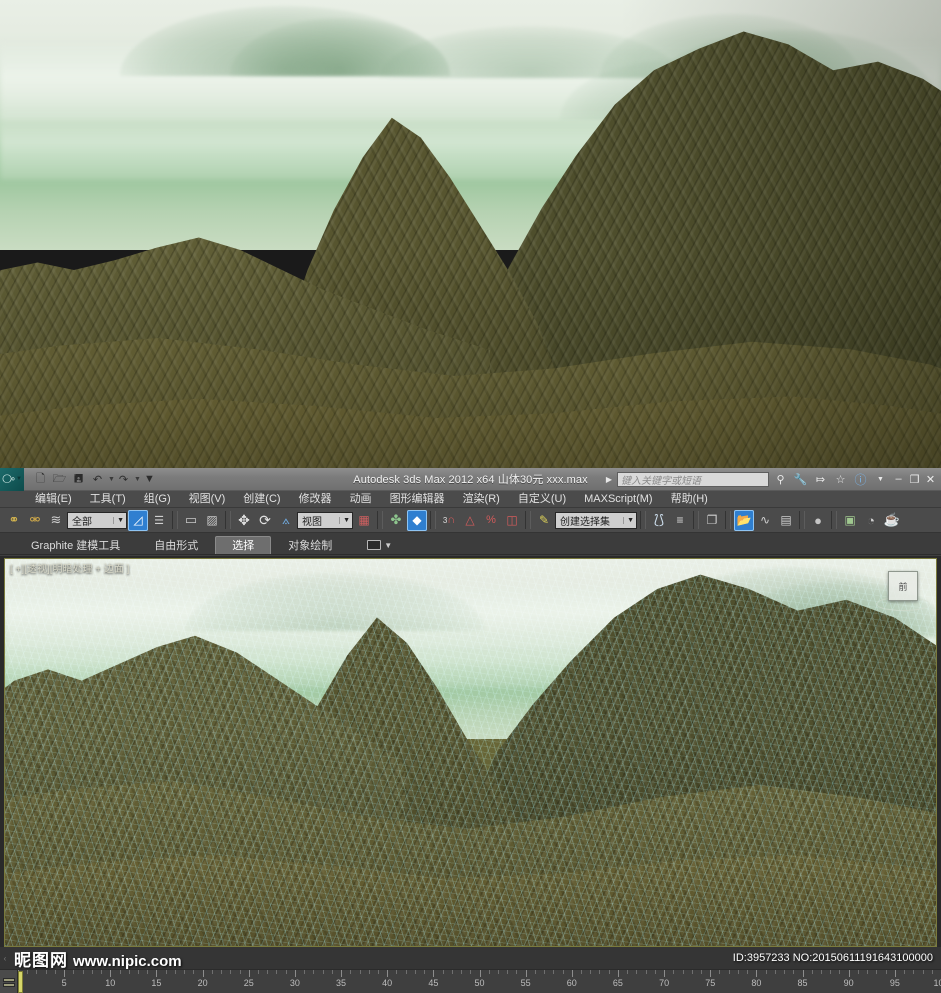 The width and height of the screenshot is (941, 993). Describe the element at coordinates (850, 520) in the screenshot. I see `render-setup-icon: ▣` at that location.